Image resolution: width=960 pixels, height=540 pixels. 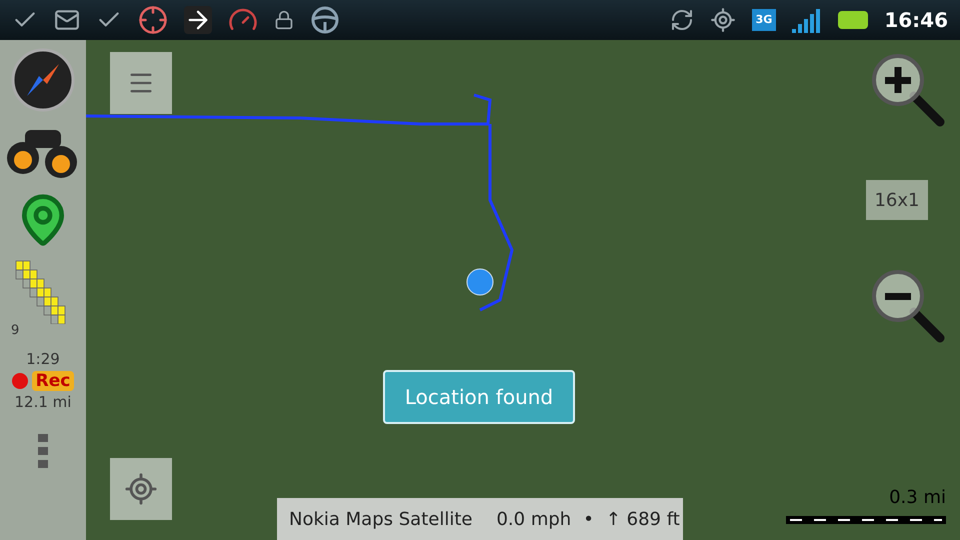 I want to click on locate-button, so click(x=141, y=489).